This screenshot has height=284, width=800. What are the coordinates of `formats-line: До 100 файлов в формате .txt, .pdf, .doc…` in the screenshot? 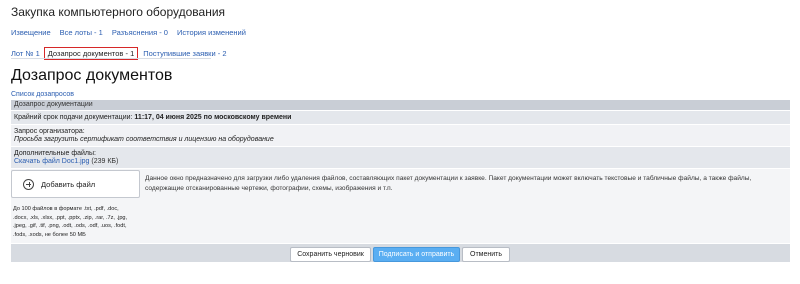 It's located at (66, 209).